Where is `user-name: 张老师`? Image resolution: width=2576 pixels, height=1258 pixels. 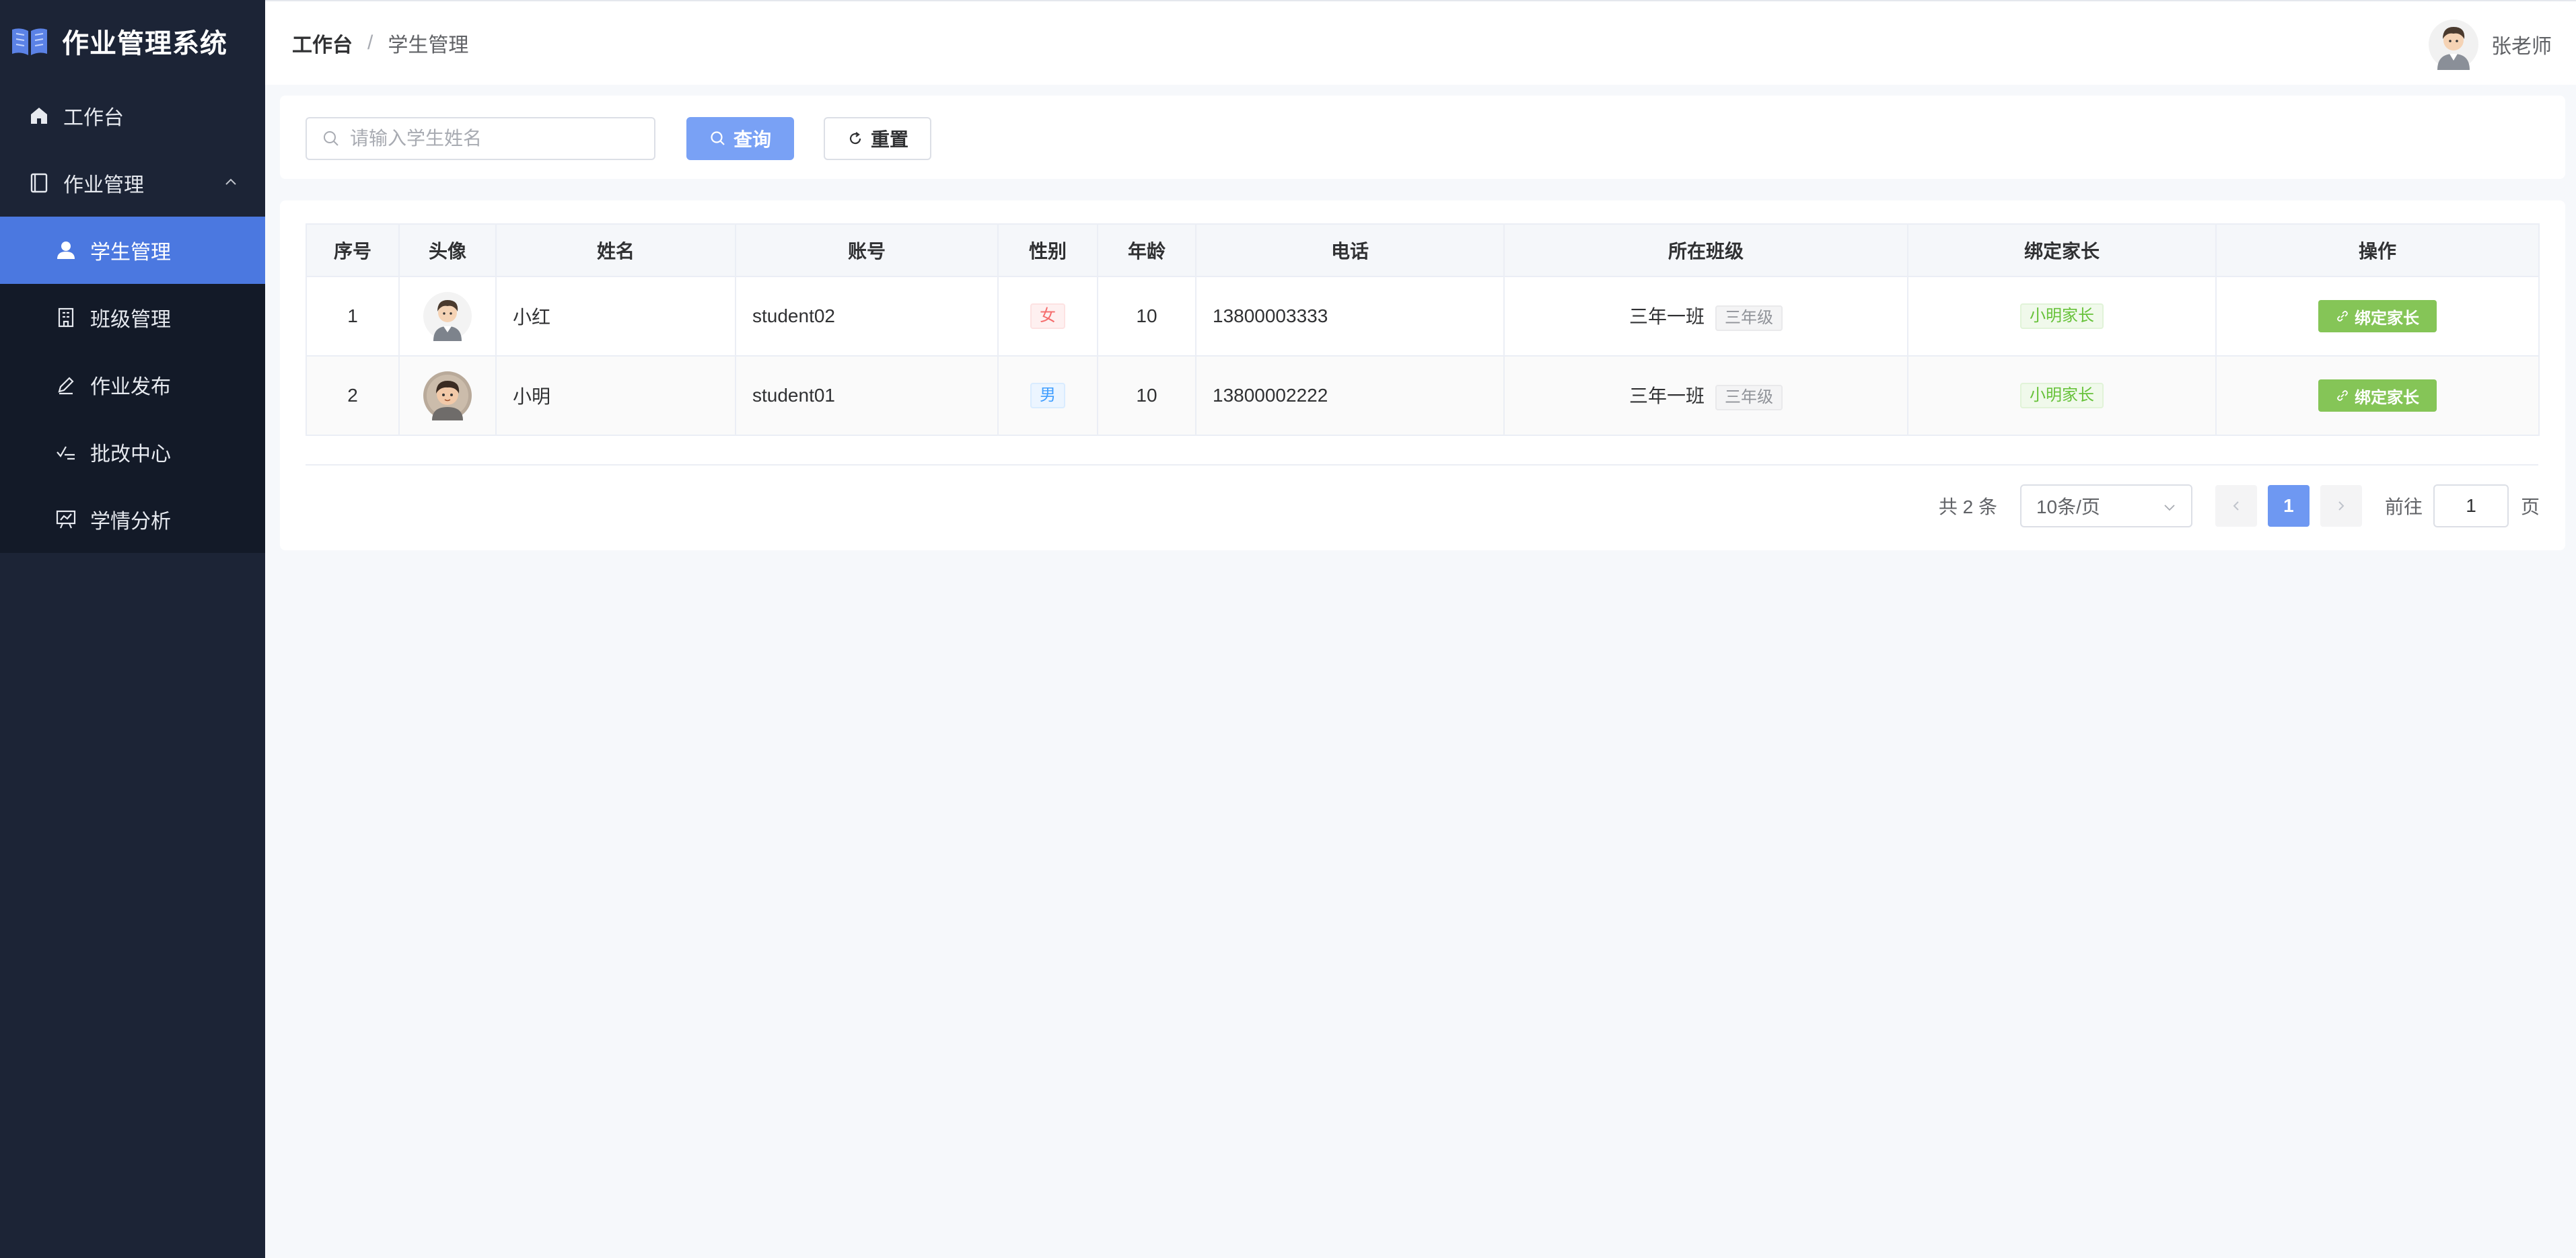
user-name: 张老师 is located at coordinates (2521, 47).